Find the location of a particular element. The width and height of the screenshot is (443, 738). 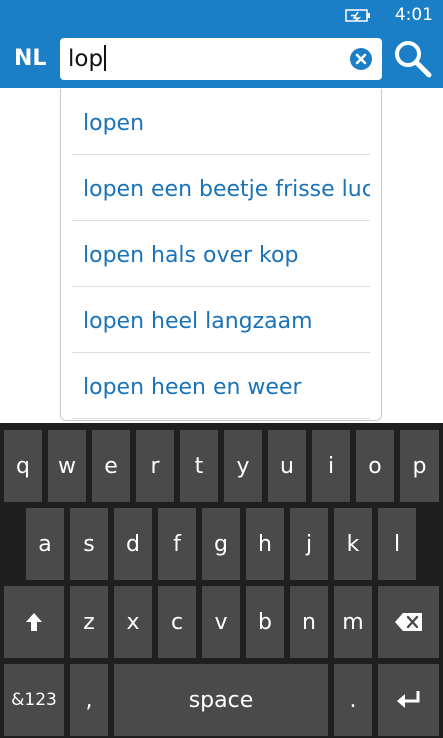

search-input-value: lop is located at coordinates (86, 59).